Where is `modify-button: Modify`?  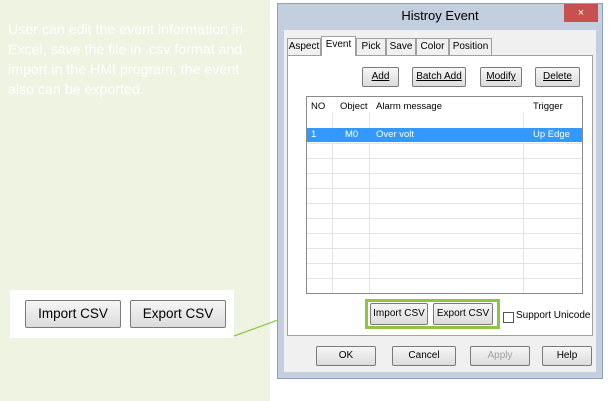
modify-button: Modify is located at coordinates (501, 77).